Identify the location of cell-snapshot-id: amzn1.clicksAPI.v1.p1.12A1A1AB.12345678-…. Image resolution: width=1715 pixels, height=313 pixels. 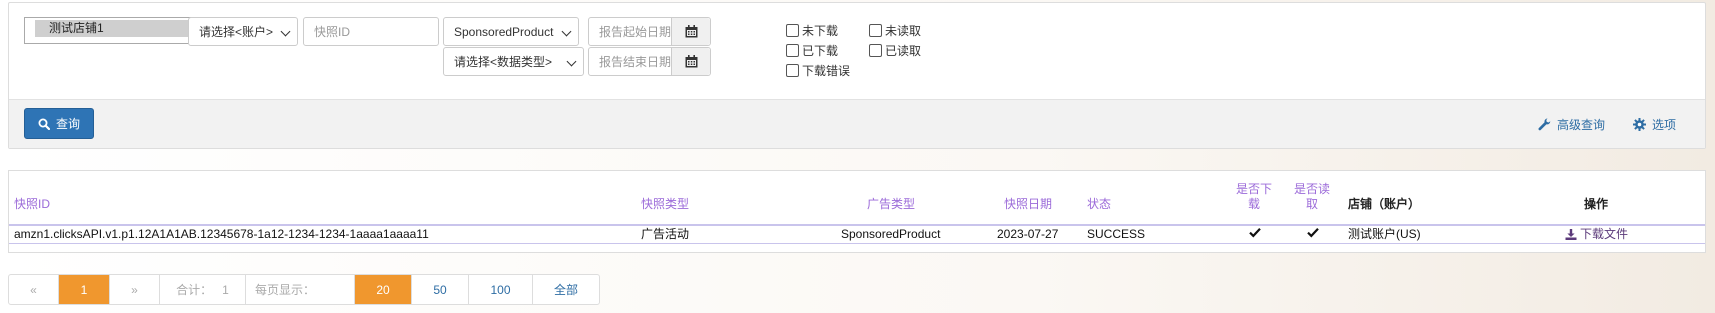
(221, 234).